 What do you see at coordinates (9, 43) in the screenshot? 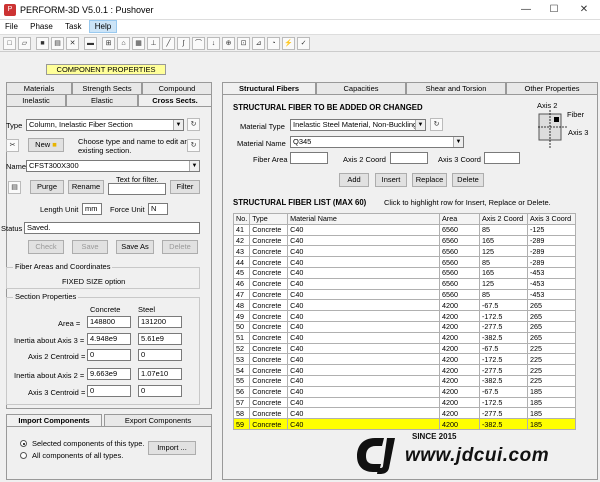
I see `new-file-icon: □` at bounding box center [9, 43].